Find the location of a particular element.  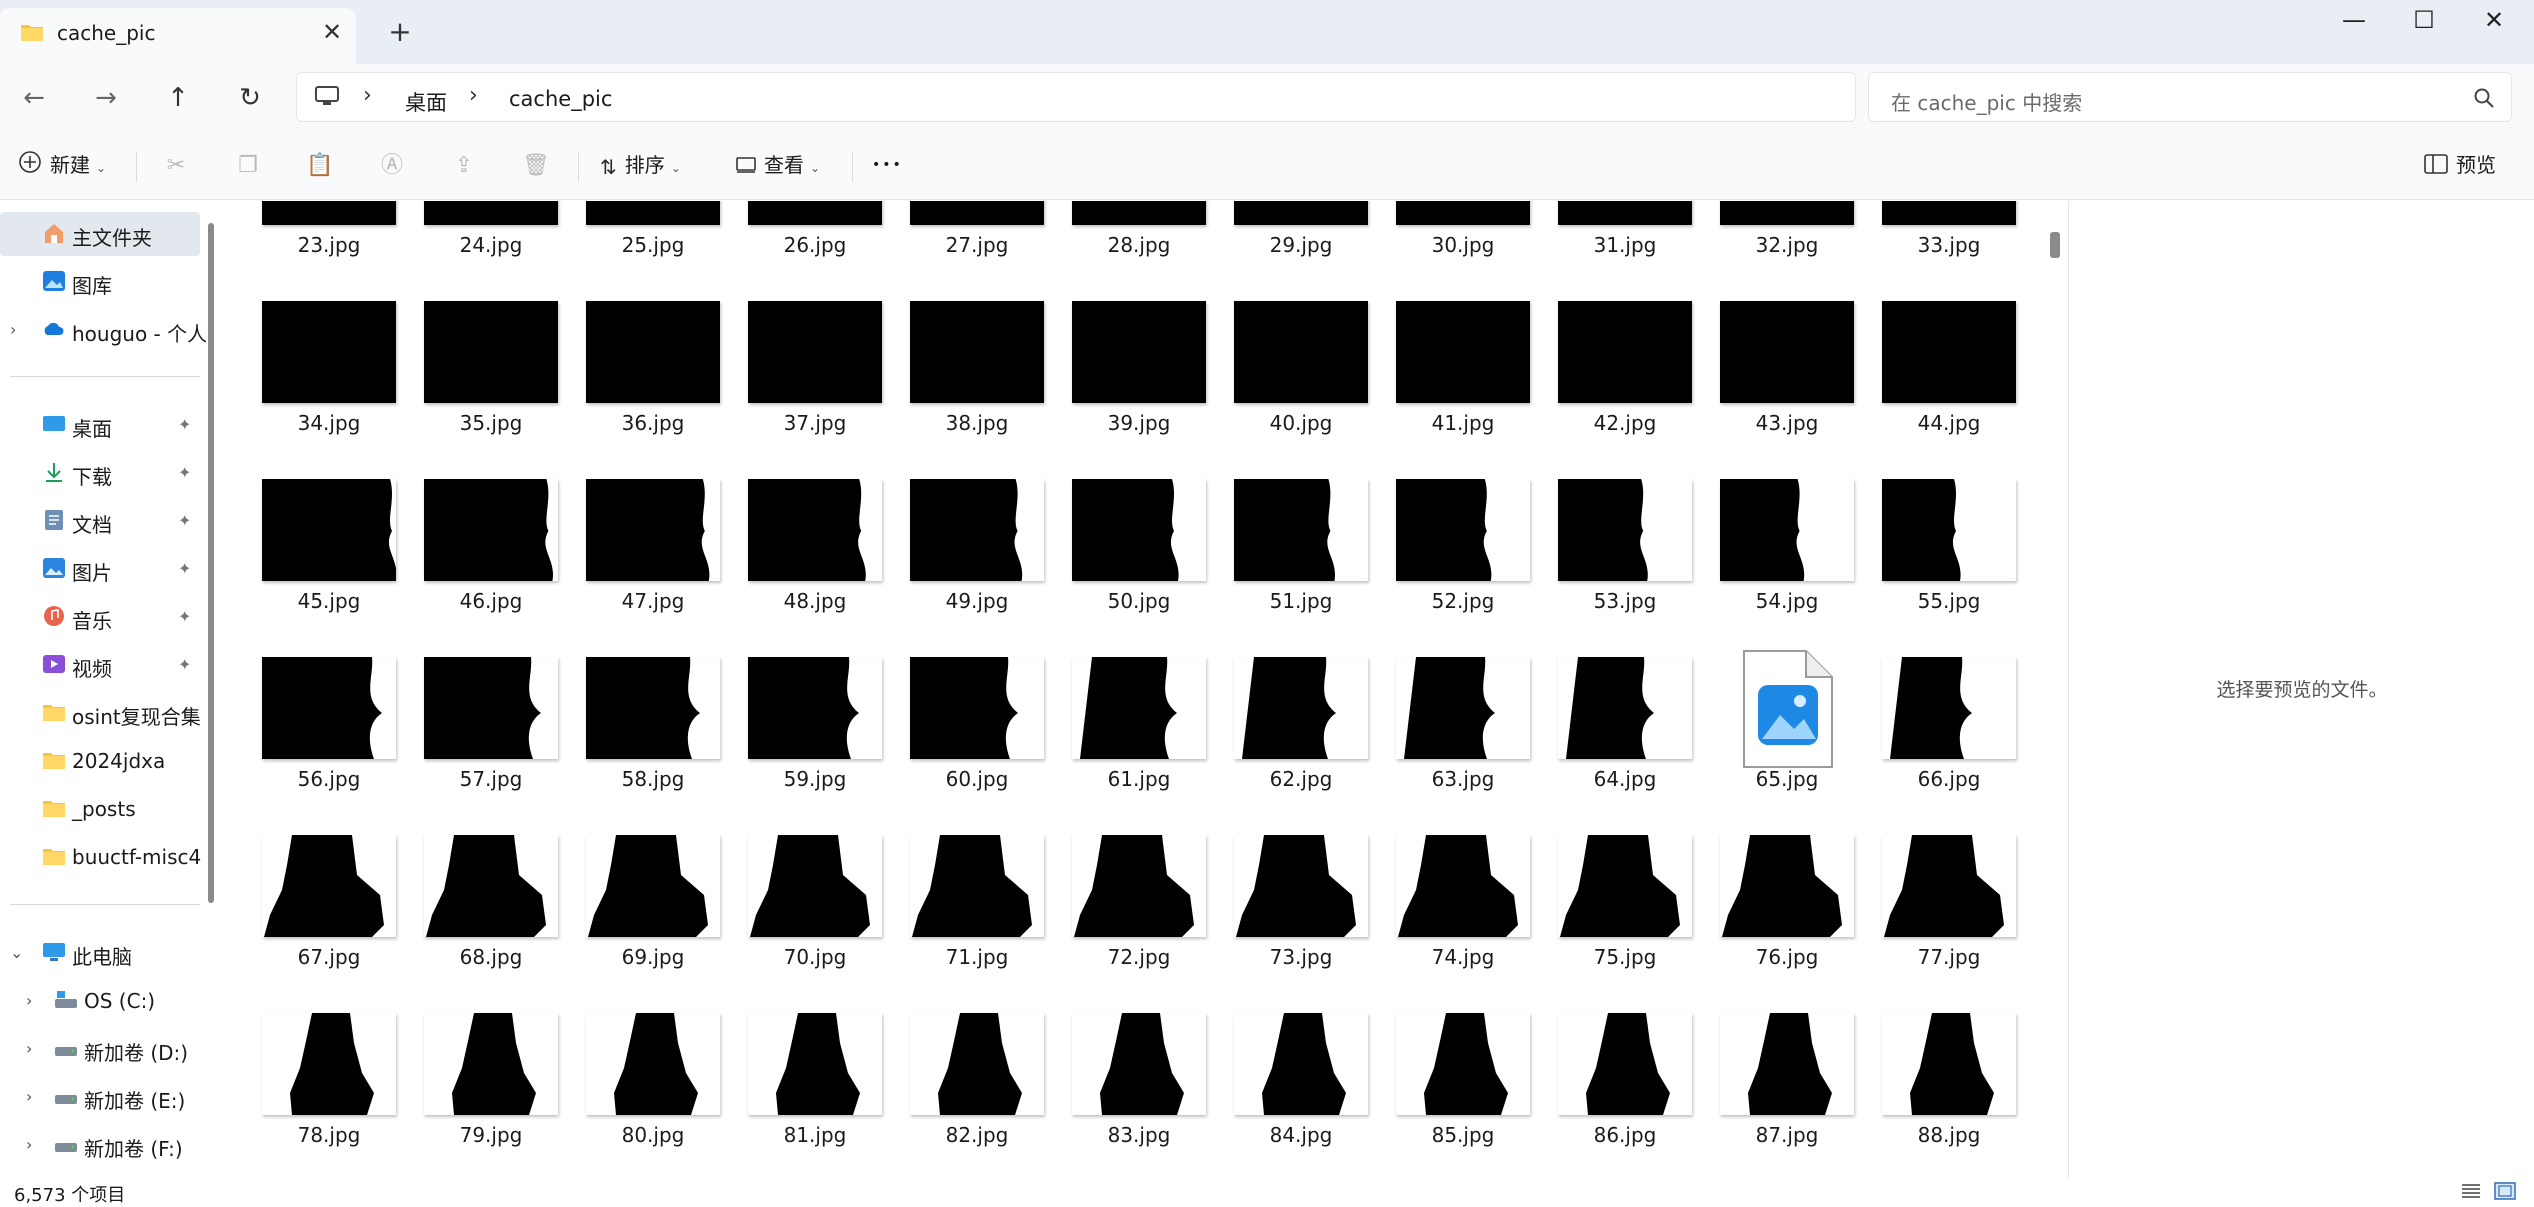

back-button: ← is located at coordinates (34, 98).